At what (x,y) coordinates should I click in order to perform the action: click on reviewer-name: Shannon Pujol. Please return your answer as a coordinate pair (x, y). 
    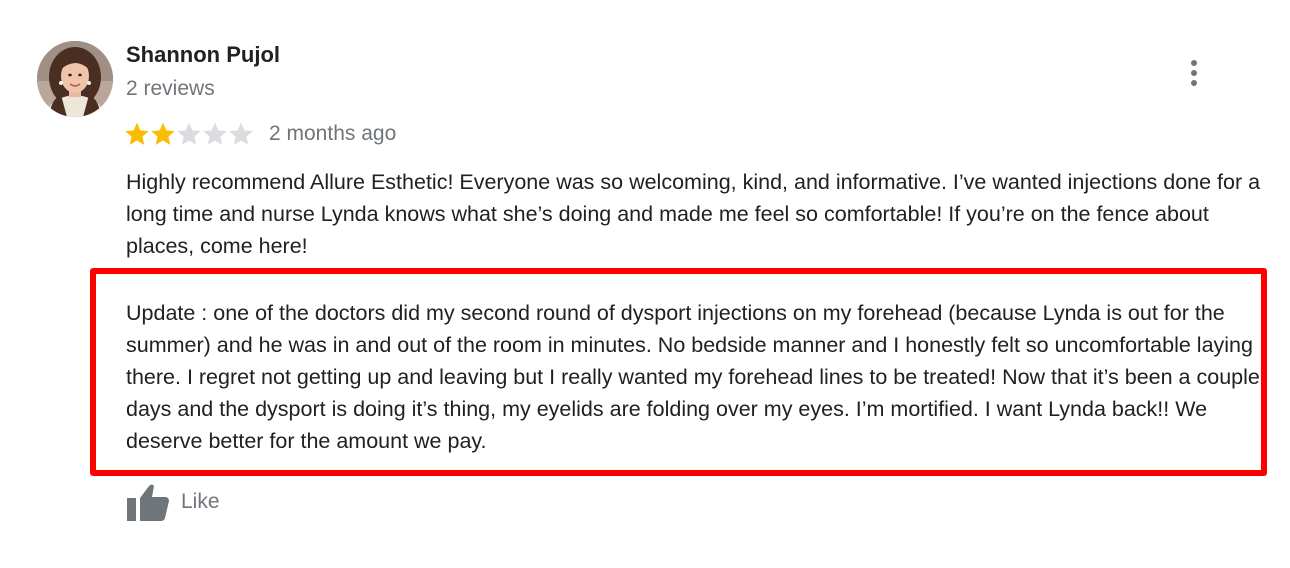
    Looking at the image, I should click on (203, 55).